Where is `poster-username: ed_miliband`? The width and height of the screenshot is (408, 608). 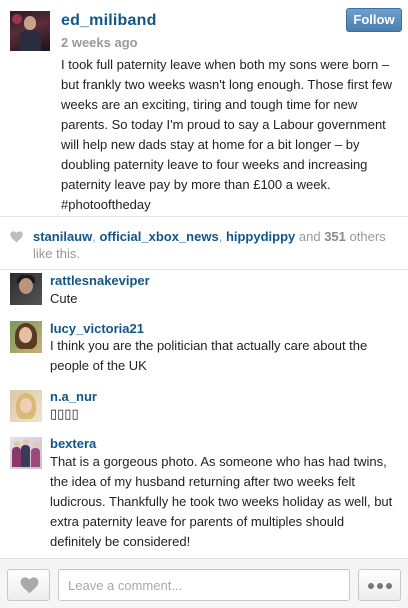
poster-username: ed_miliband is located at coordinates (109, 21).